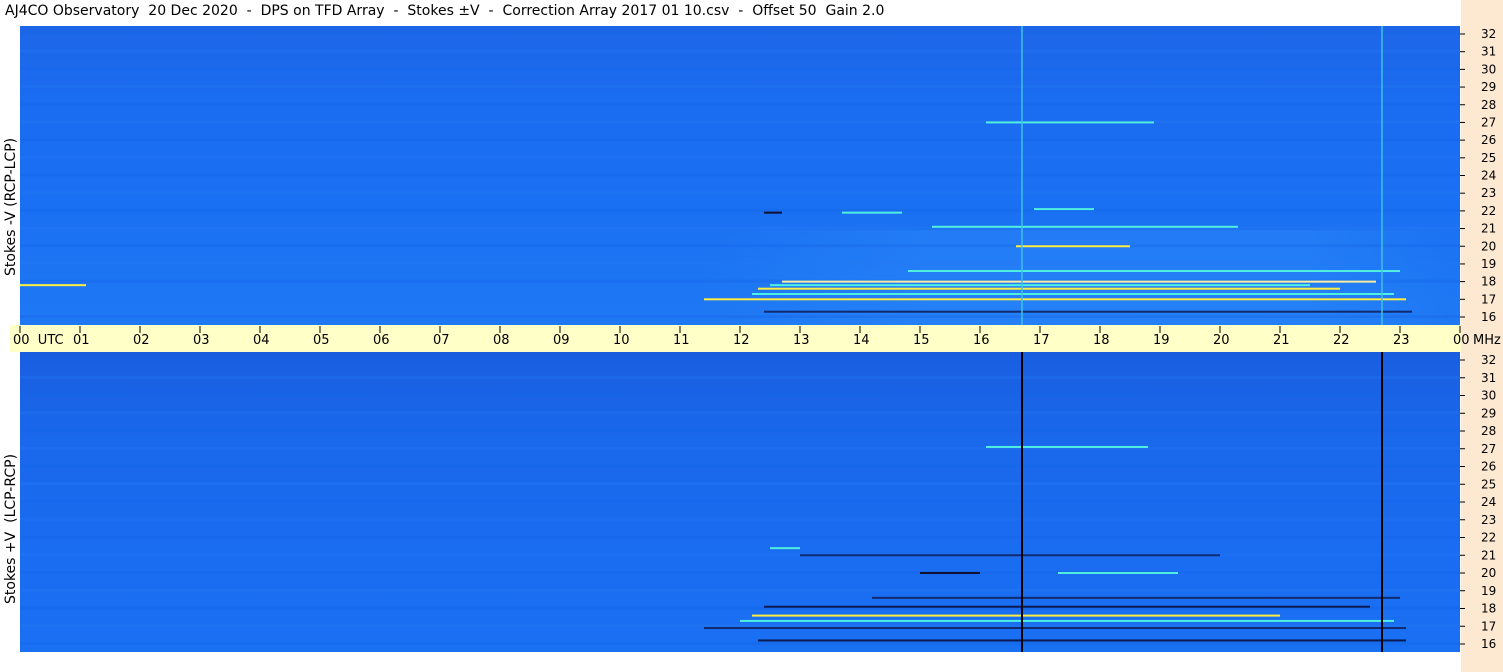 This screenshot has height=672, width=1503. I want to click on hour-tick-label: 05, so click(321, 340).